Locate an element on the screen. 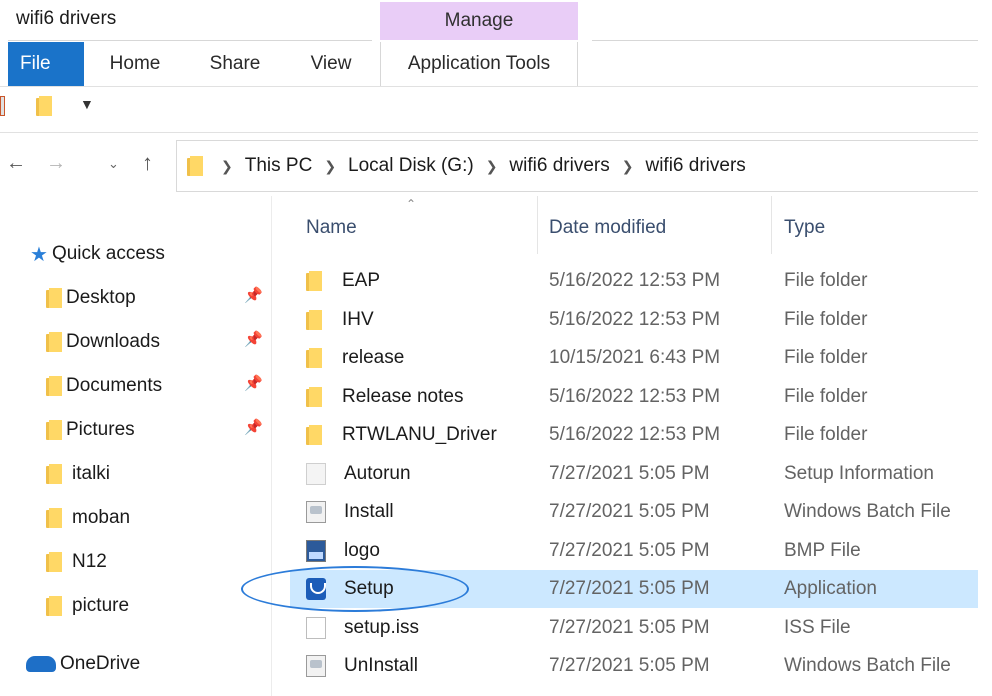 This screenshot has height=696, width=992. tab-share: Share is located at coordinates (235, 64).